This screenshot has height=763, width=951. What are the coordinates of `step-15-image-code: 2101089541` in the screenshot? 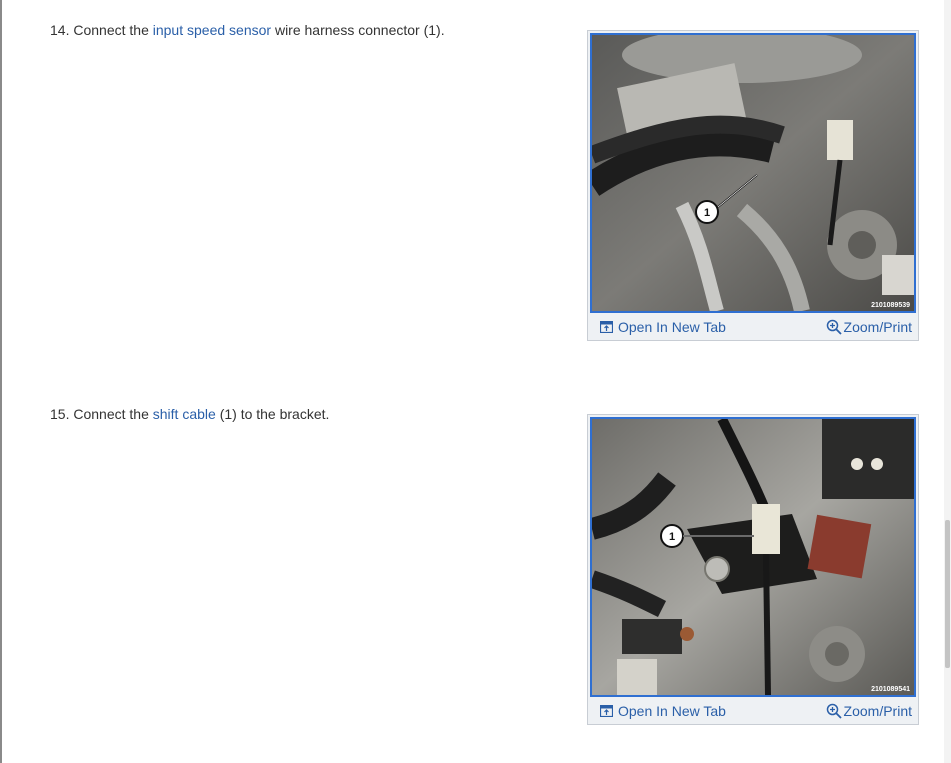 It's located at (890, 689).